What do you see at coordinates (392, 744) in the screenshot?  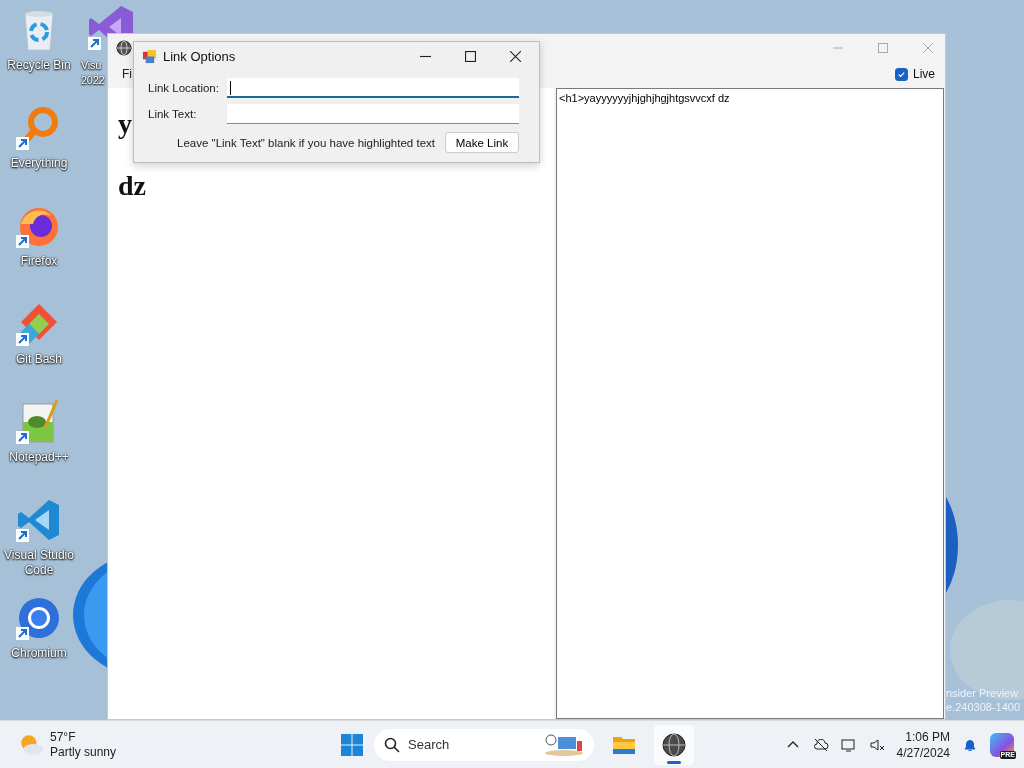 I see `search-icon` at bounding box center [392, 744].